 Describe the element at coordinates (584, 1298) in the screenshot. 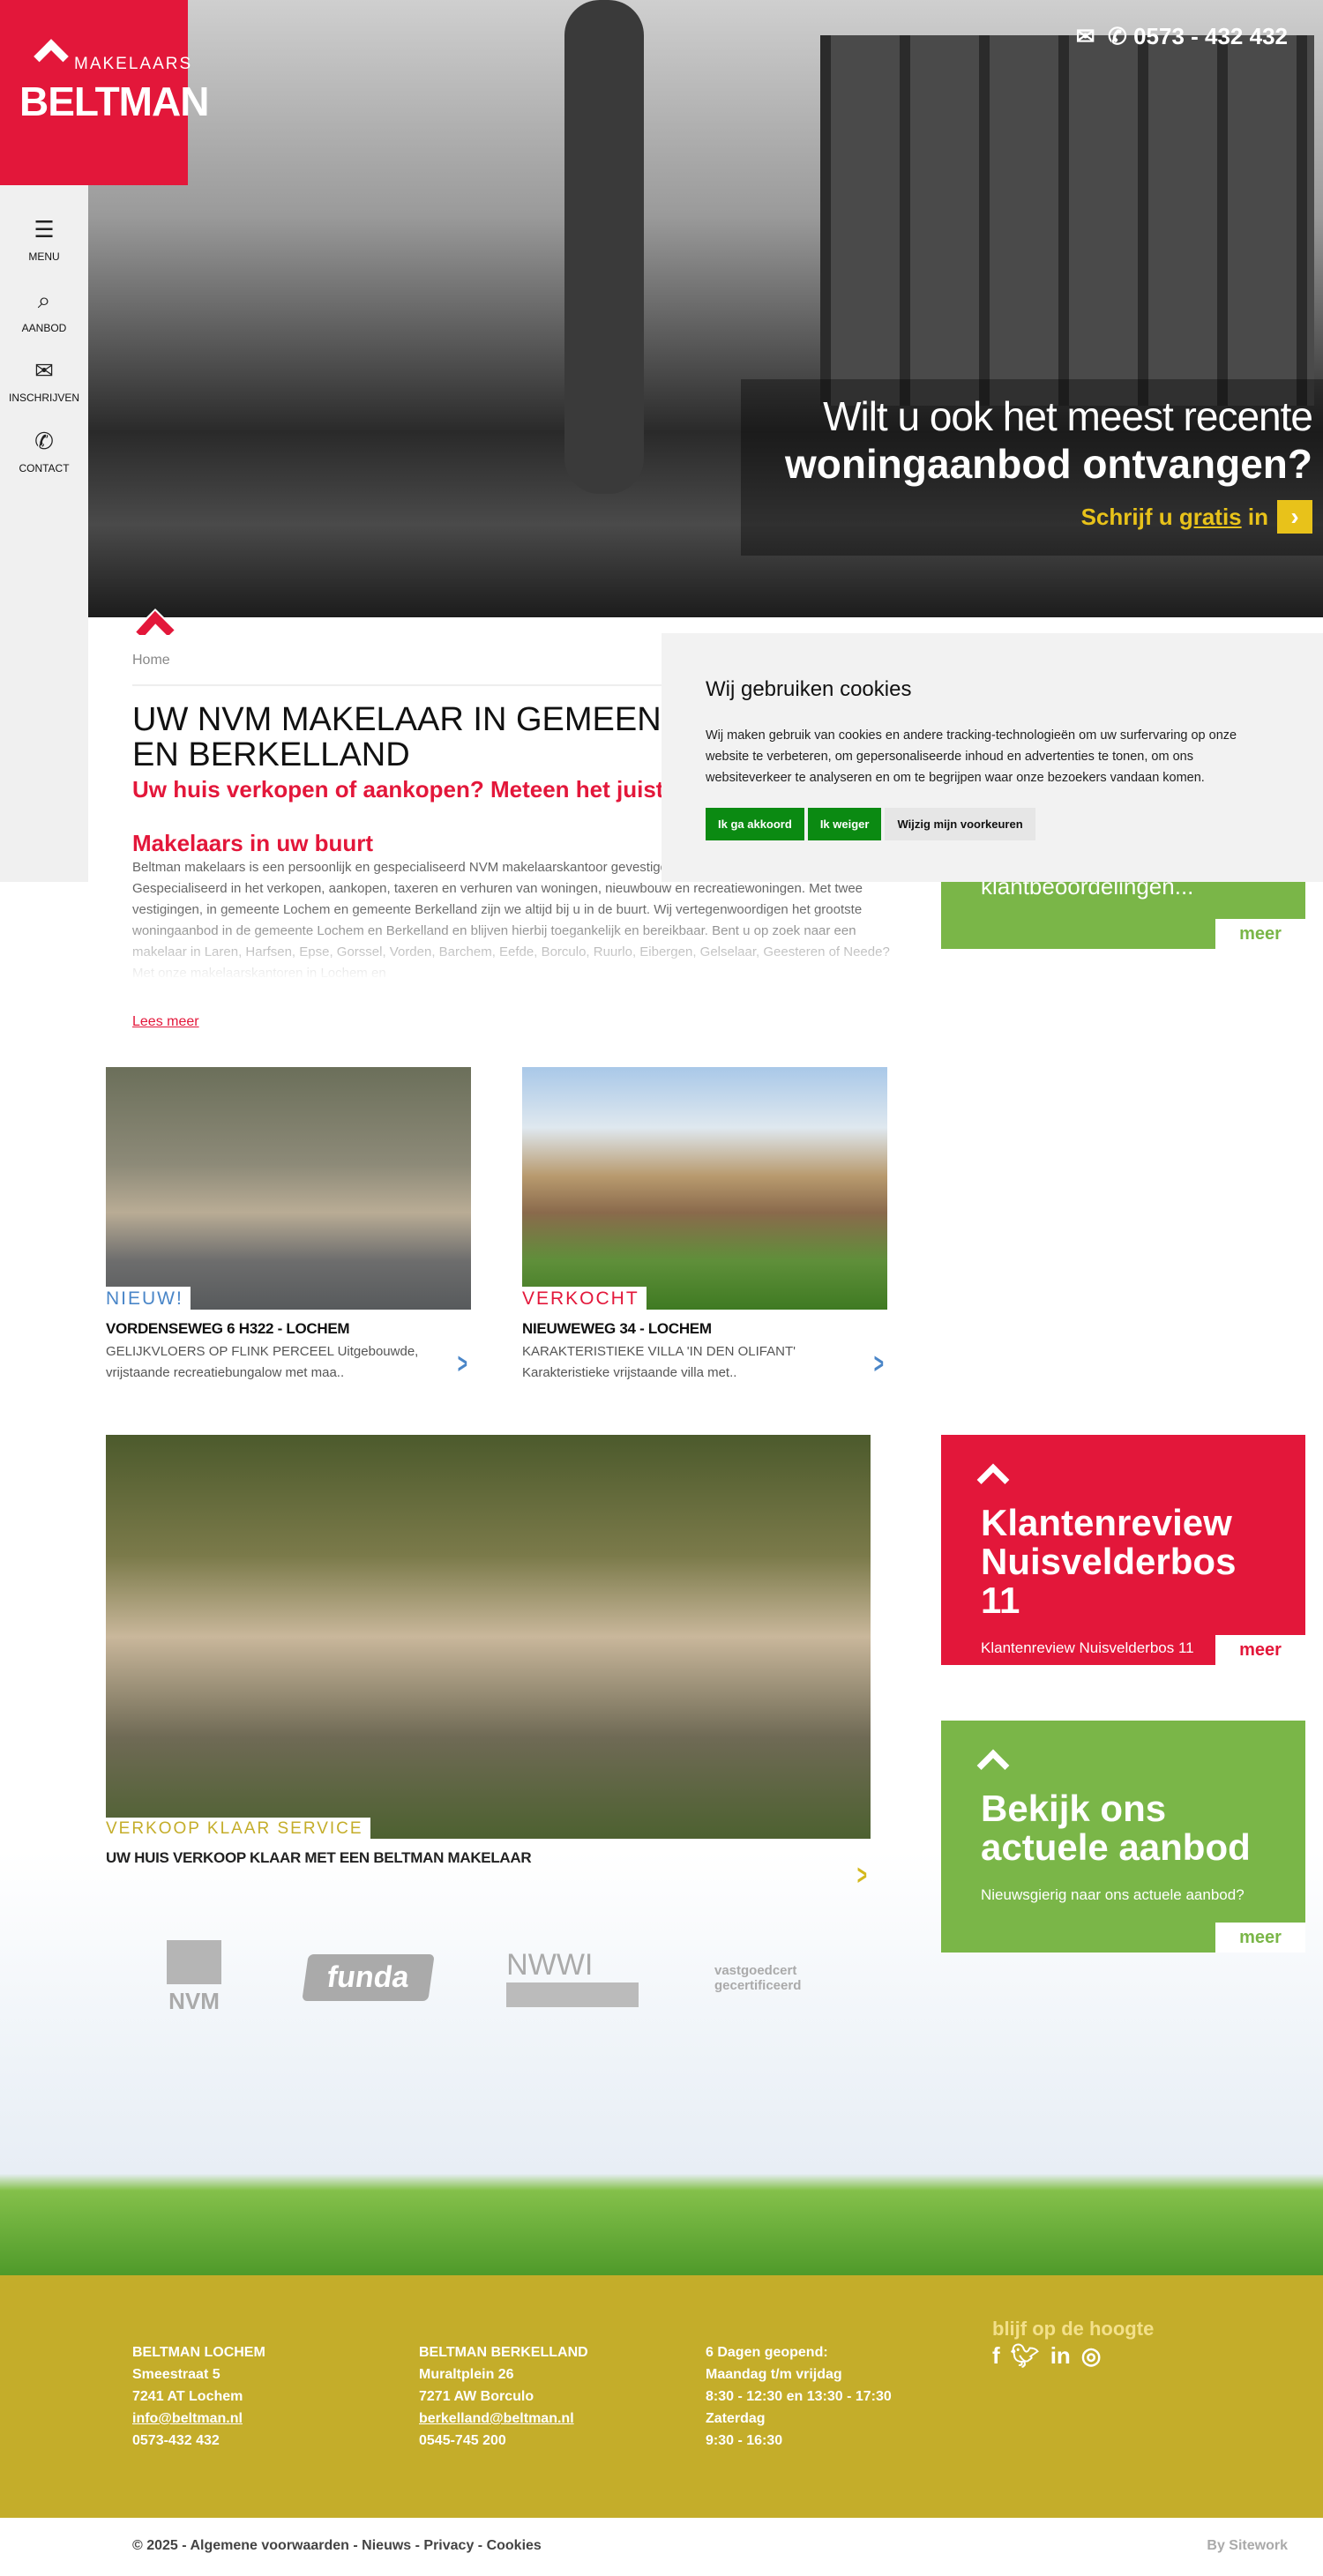

I see `status-badge: VERKOCHT` at that location.